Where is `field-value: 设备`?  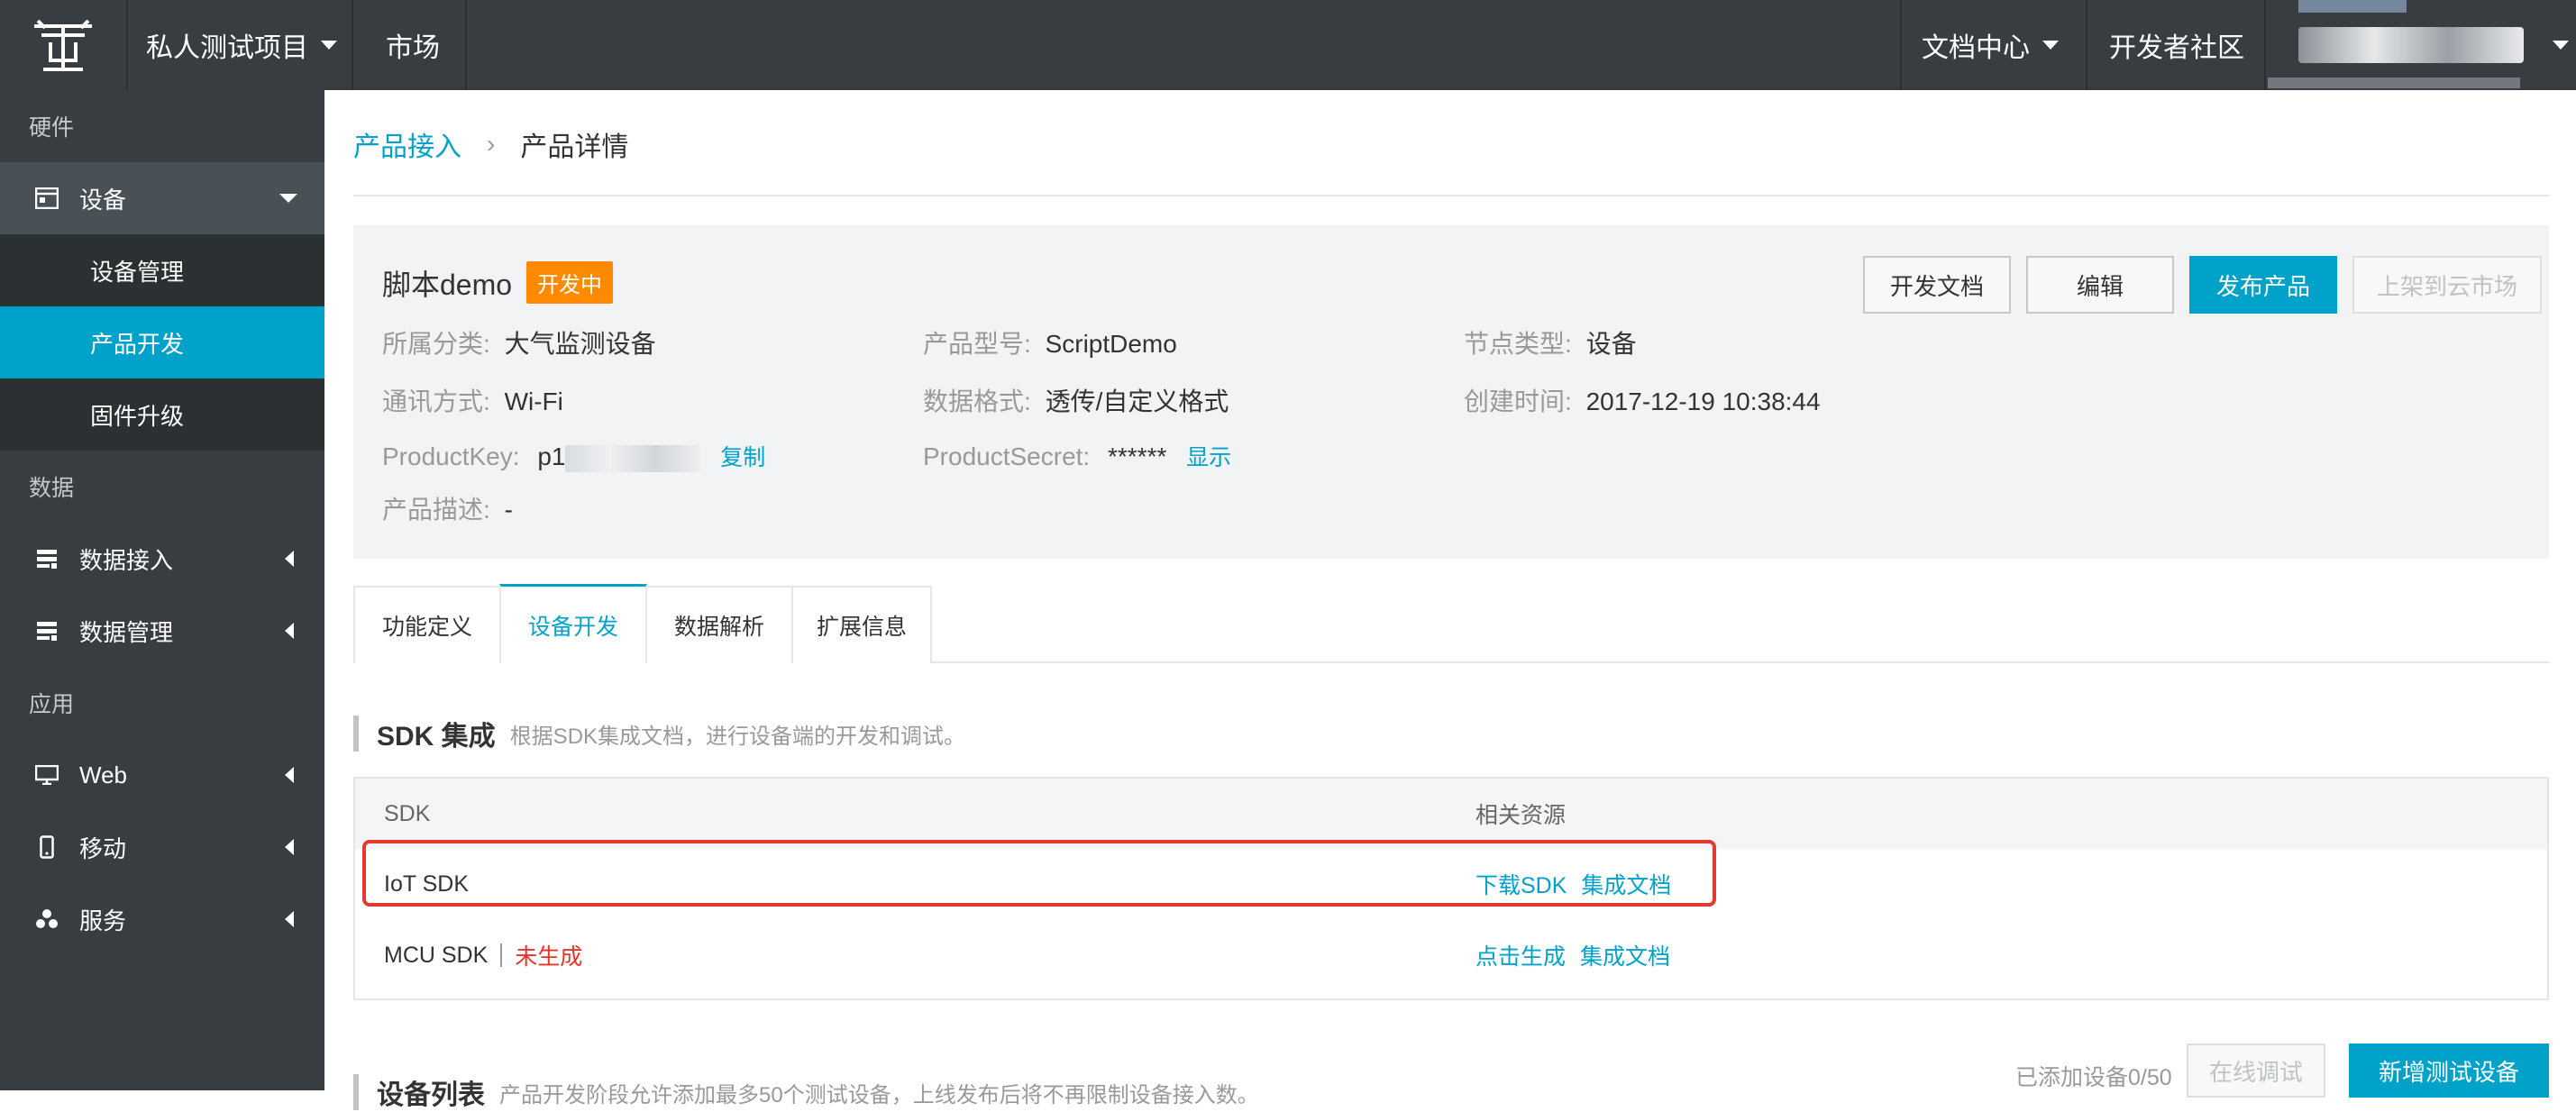 field-value: 设备 is located at coordinates (1611, 344).